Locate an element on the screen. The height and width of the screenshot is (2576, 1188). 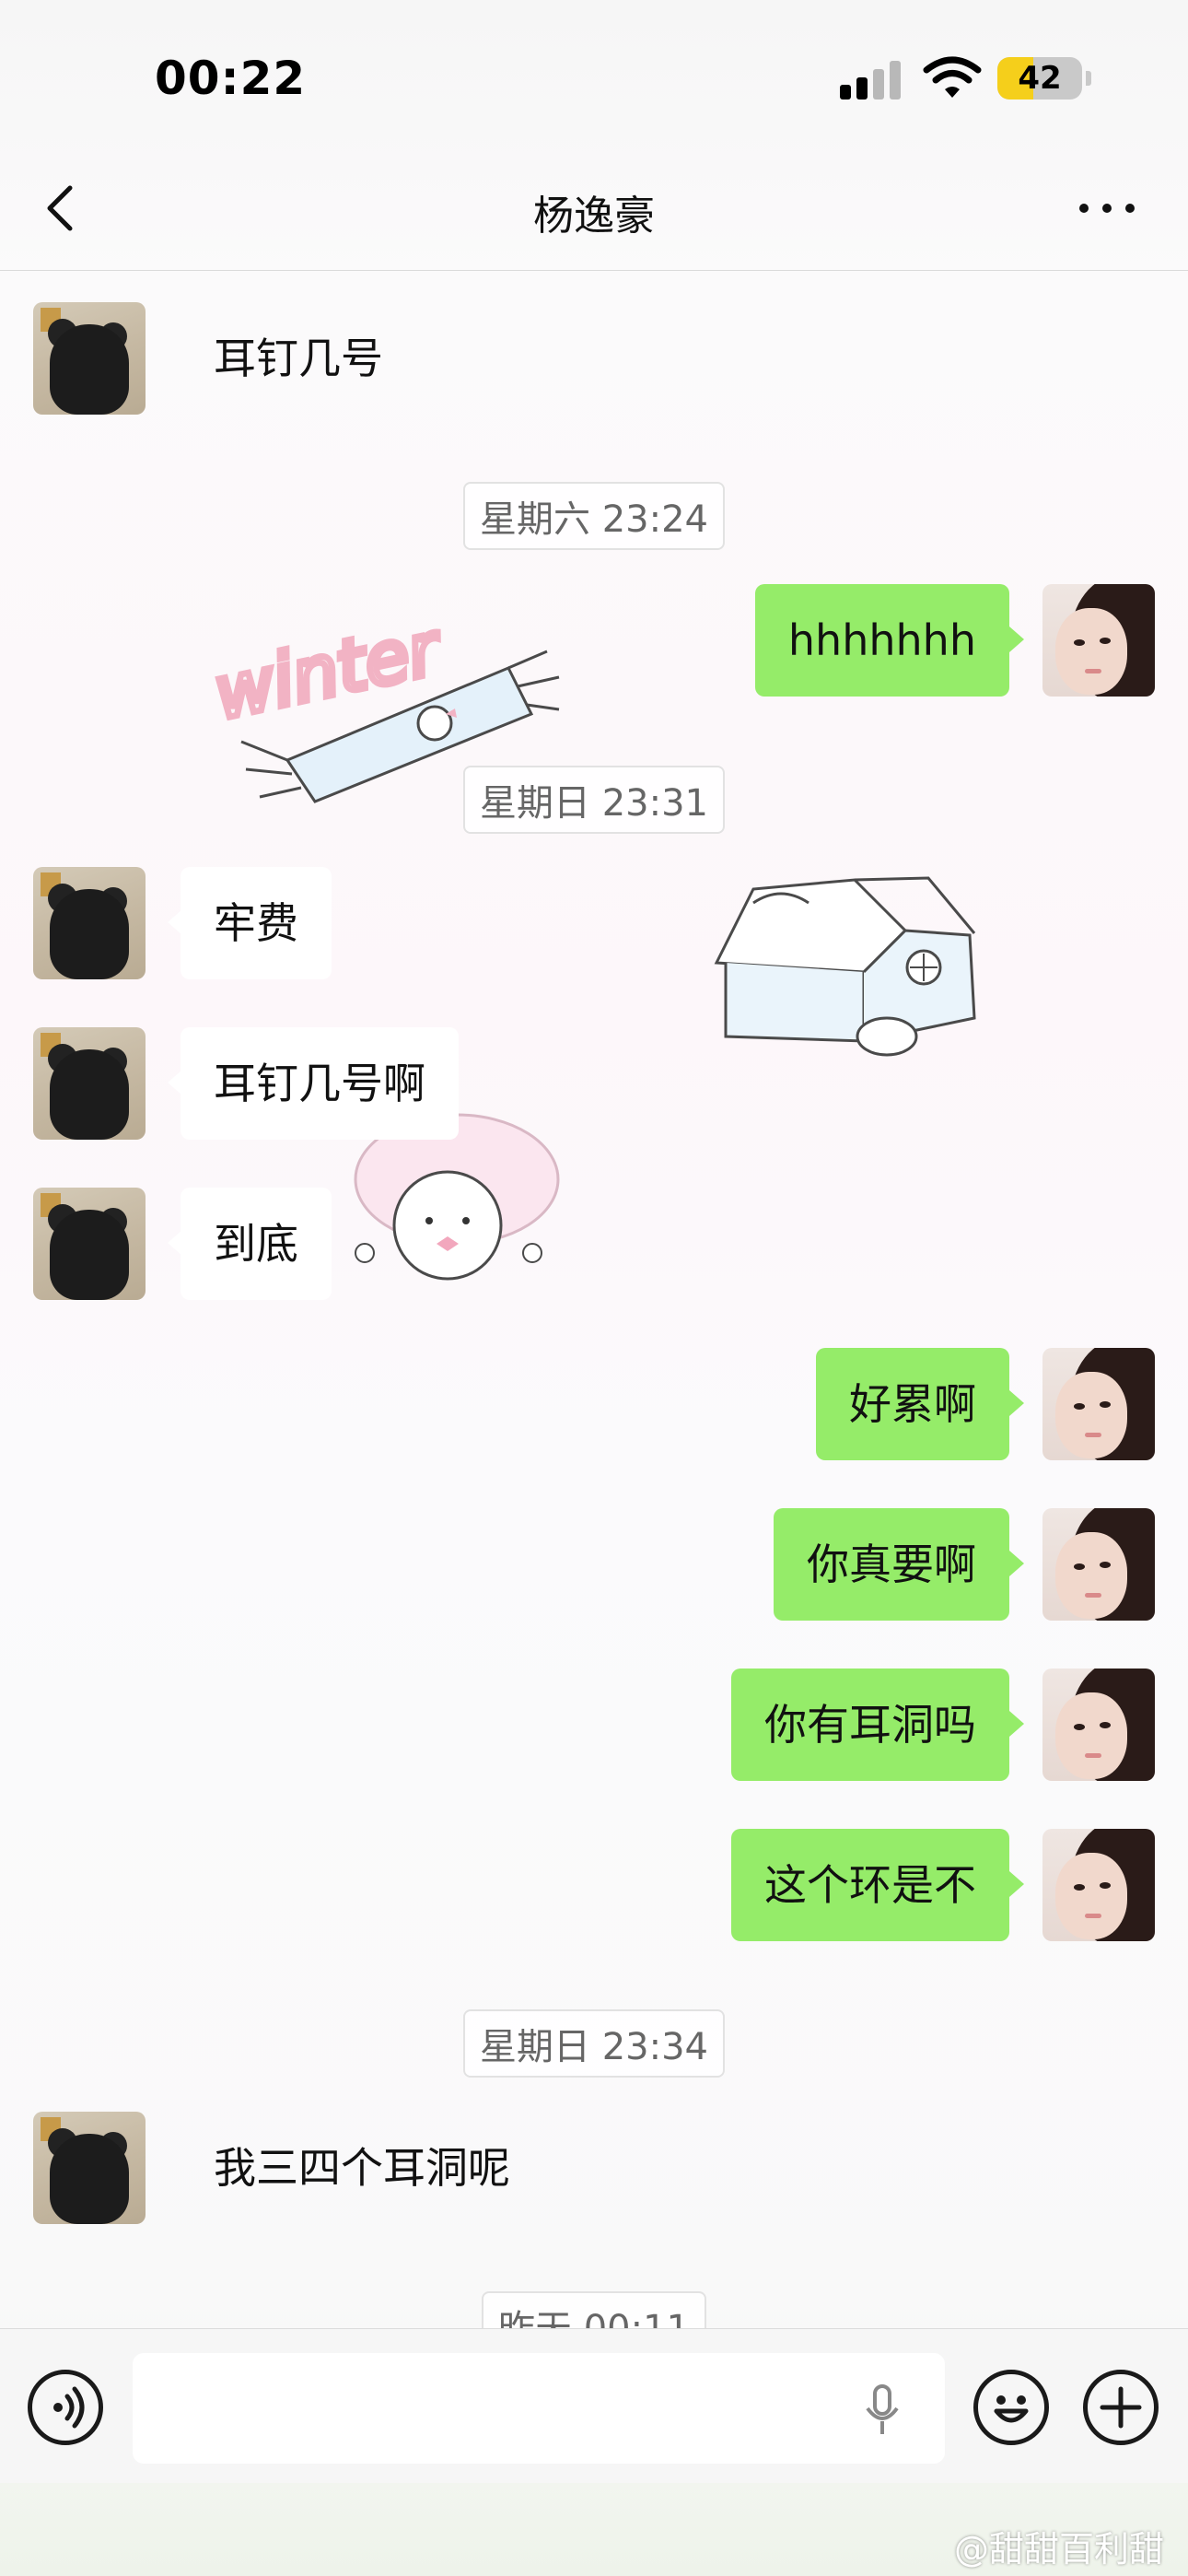
microphone-icon is located at coordinates (882, 2410).